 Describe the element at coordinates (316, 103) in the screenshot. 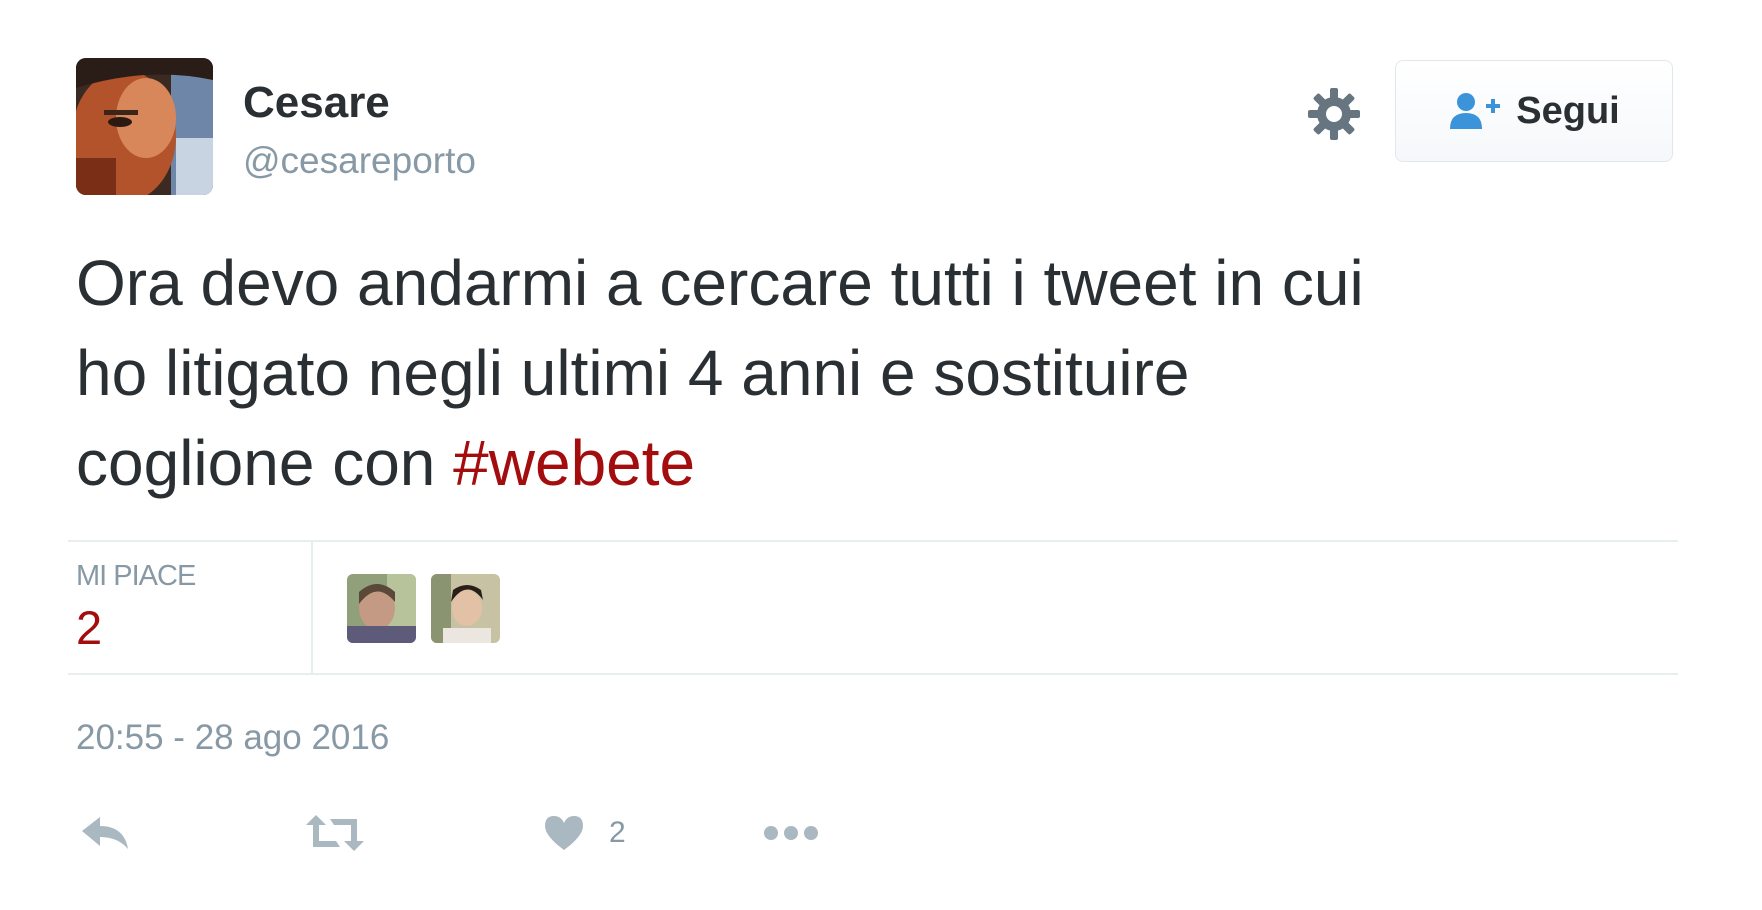

I see `author-display-name: Cesare` at that location.